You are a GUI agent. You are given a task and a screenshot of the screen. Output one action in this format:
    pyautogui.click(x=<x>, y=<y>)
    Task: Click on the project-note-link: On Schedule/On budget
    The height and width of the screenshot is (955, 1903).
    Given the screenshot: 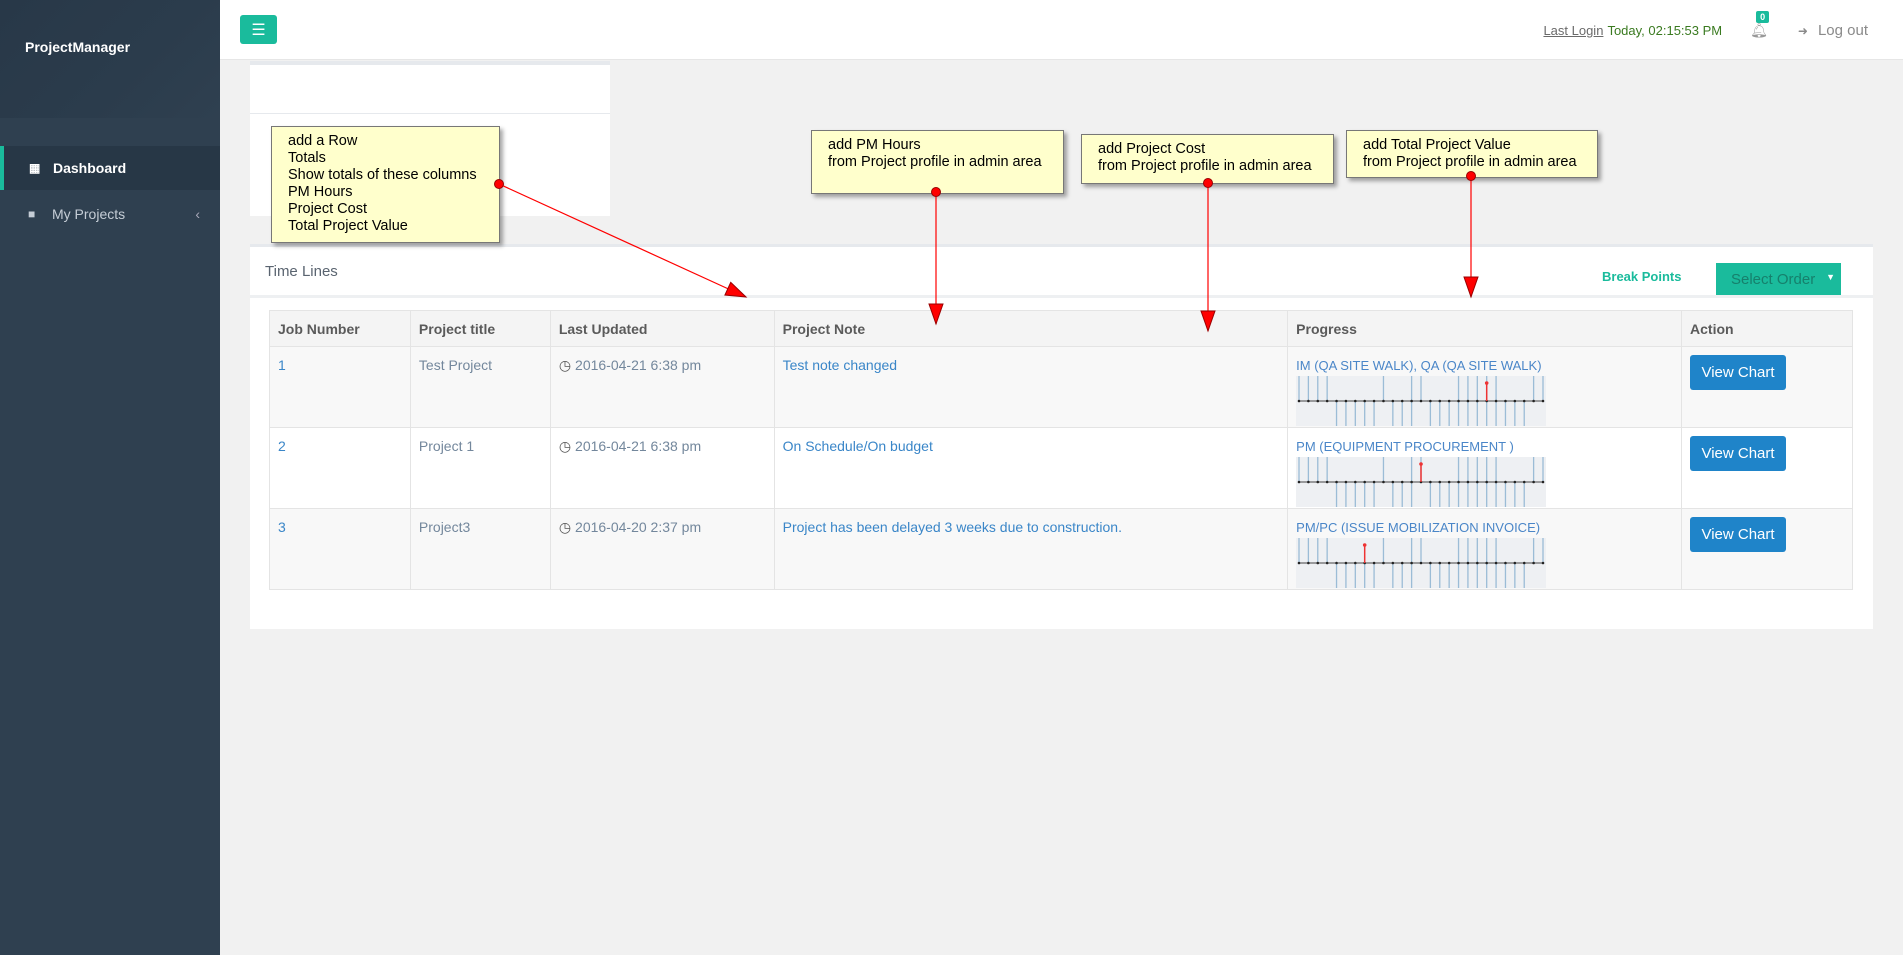 What is the action you would take?
    pyautogui.click(x=858, y=446)
    